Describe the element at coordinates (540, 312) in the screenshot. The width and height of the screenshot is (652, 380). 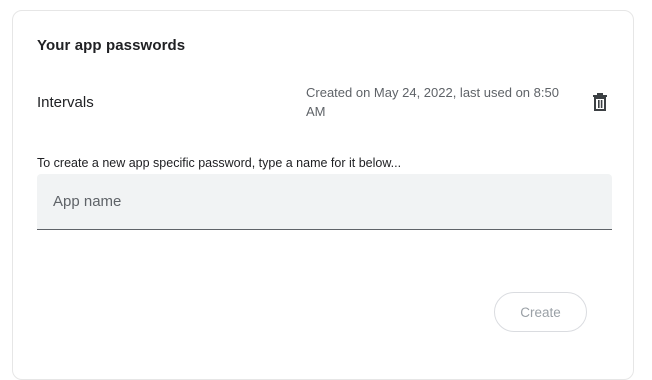
I see `create-button: Create` at that location.